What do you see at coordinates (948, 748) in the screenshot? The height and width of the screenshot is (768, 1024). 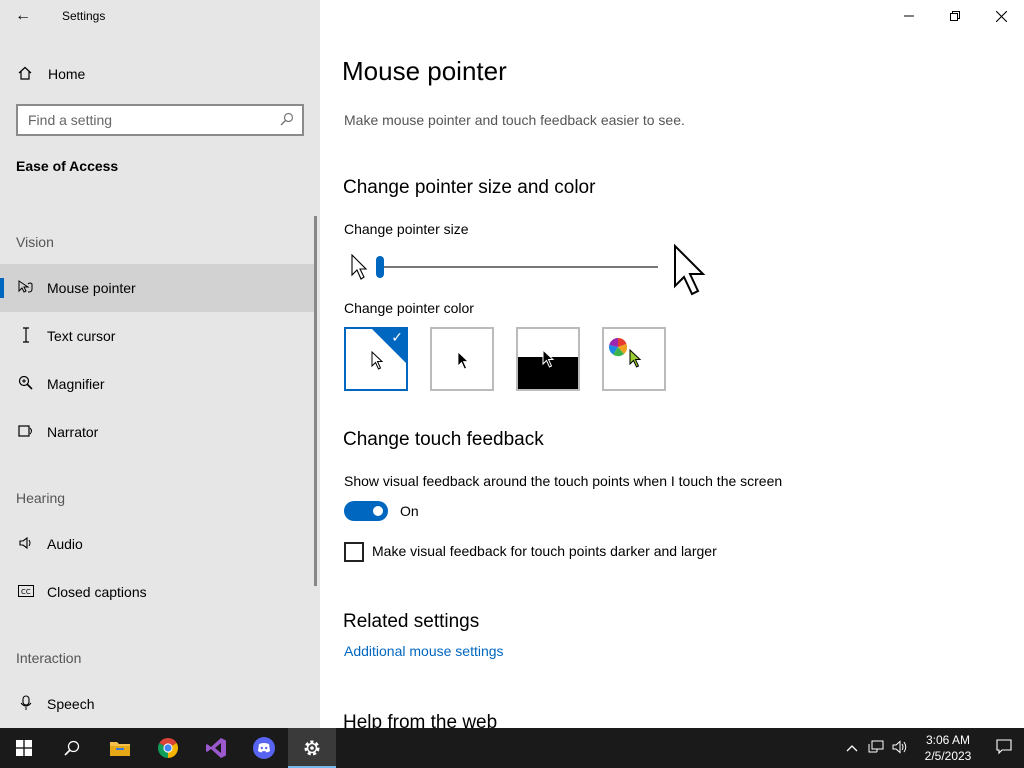 I see `taskbar-clock: 3:06 AM 2/5/2023` at bounding box center [948, 748].